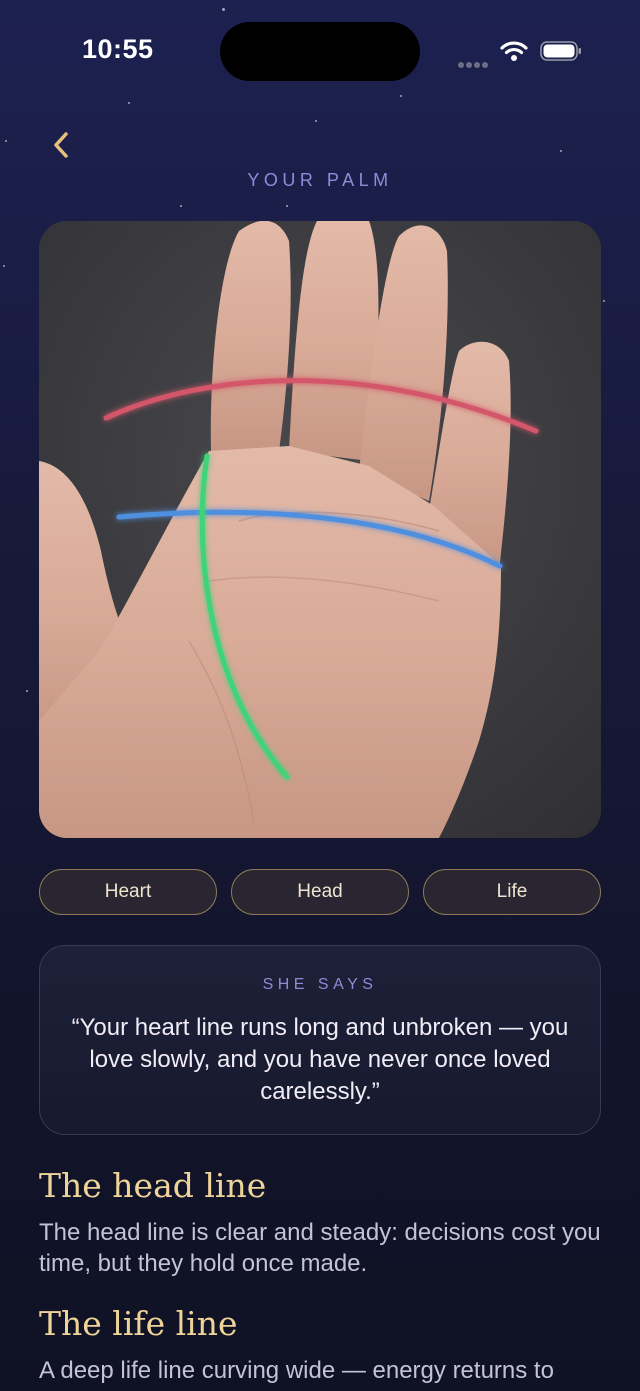 This screenshot has width=640, height=1391. I want to click on page-title: YOUR PALM, so click(320, 180).